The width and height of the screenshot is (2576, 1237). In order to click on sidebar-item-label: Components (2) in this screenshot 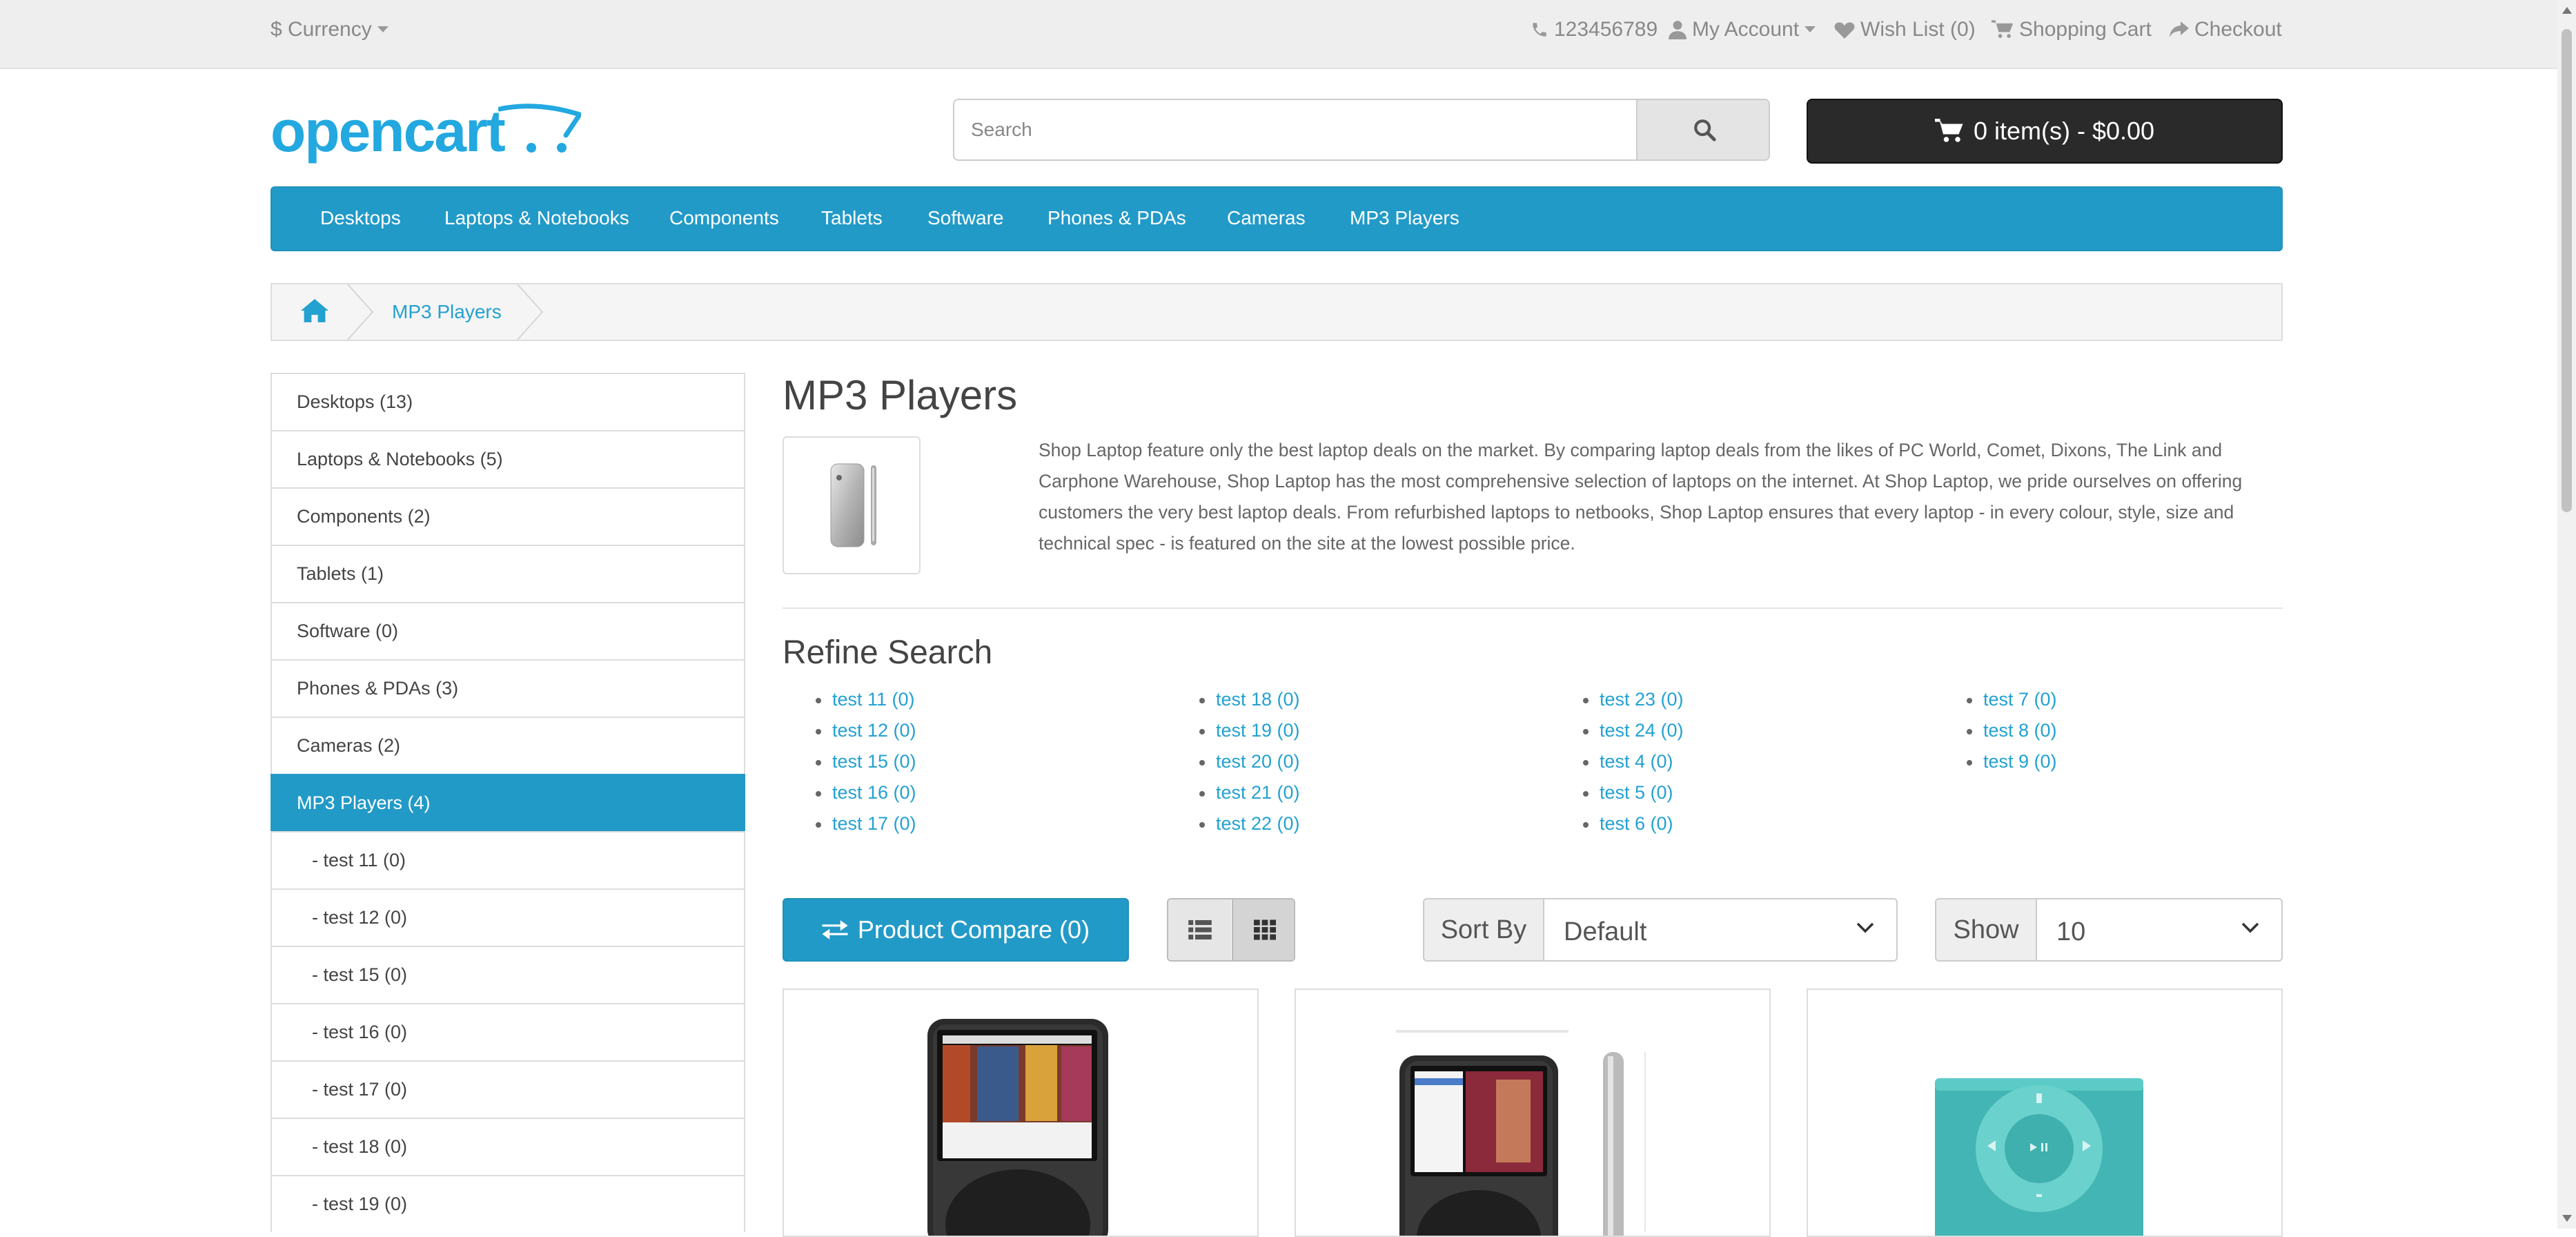, I will do `click(364, 516)`.